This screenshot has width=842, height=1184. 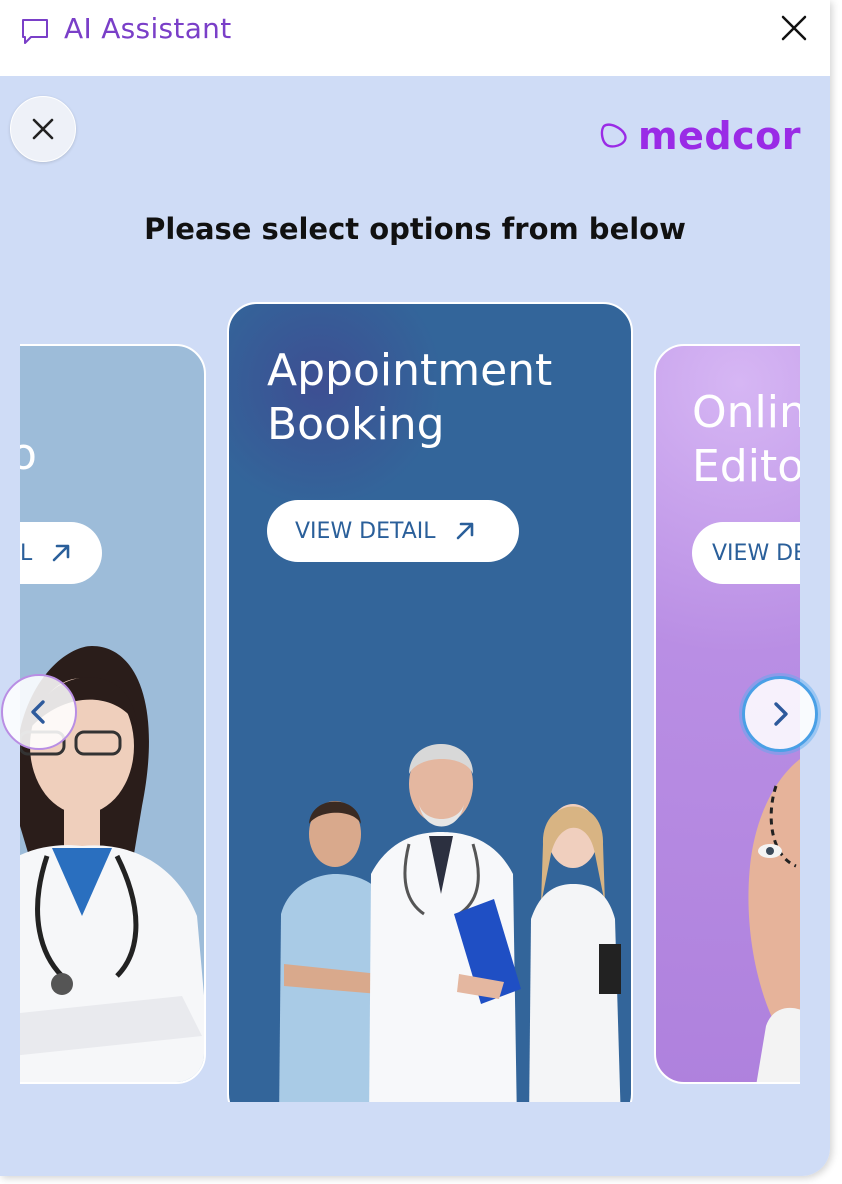 What do you see at coordinates (613, 135) in the screenshot?
I see `logo-blob-icon` at bounding box center [613, 135].